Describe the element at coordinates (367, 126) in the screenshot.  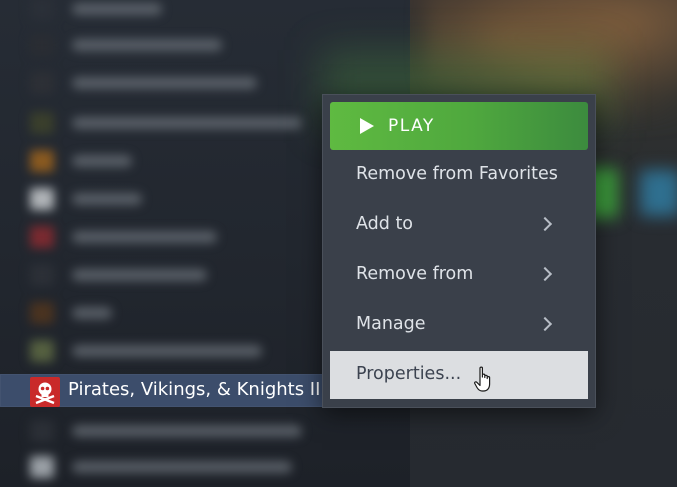
I see `play-icon` at that location.